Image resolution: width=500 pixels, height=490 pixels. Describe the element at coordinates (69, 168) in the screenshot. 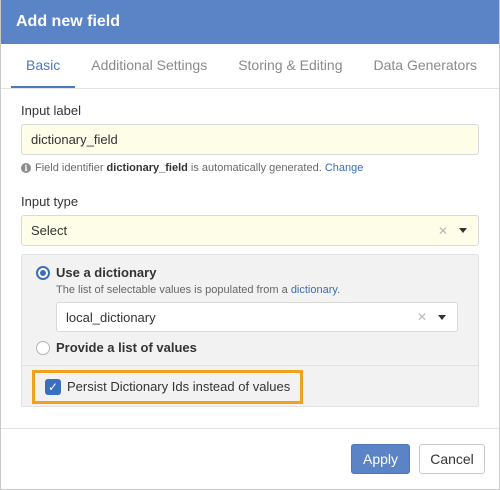

I see `hint-prefix: Field identifier` at that location.